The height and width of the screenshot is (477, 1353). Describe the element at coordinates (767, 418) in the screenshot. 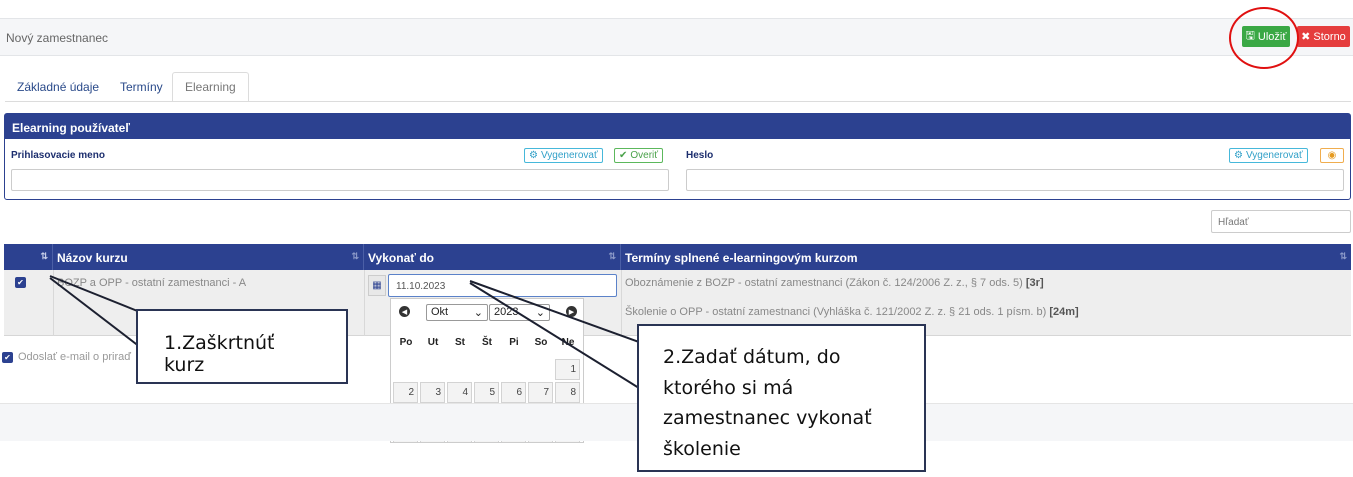

I see `callout-line: zamestnanec vykonať` at that location.